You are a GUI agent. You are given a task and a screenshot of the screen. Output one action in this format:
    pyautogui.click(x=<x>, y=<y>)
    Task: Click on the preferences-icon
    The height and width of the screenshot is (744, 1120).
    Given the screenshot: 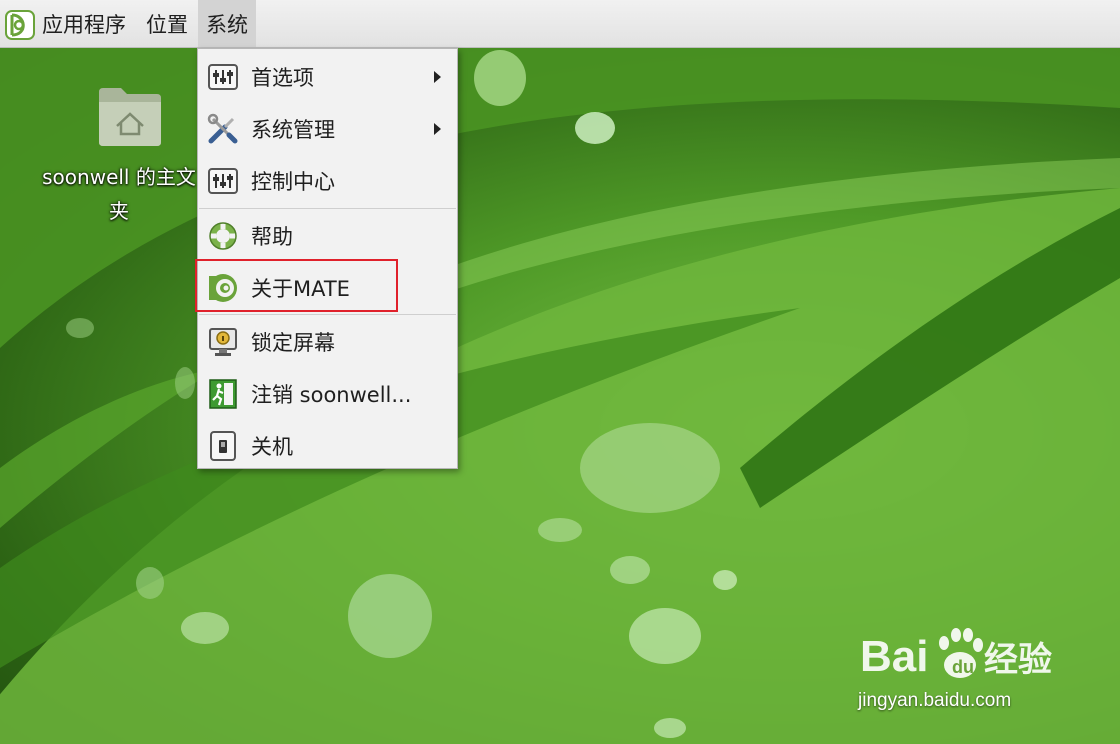 What is the action you would take?
    pyautogui.click(x=223, y=77)
    